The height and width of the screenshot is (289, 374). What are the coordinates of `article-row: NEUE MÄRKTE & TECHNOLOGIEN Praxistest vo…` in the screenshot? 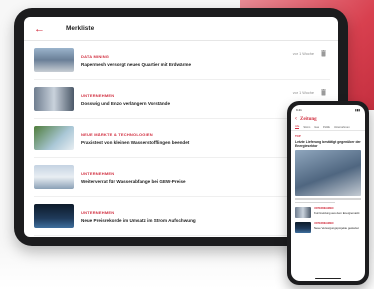 It's located at (182, 138).